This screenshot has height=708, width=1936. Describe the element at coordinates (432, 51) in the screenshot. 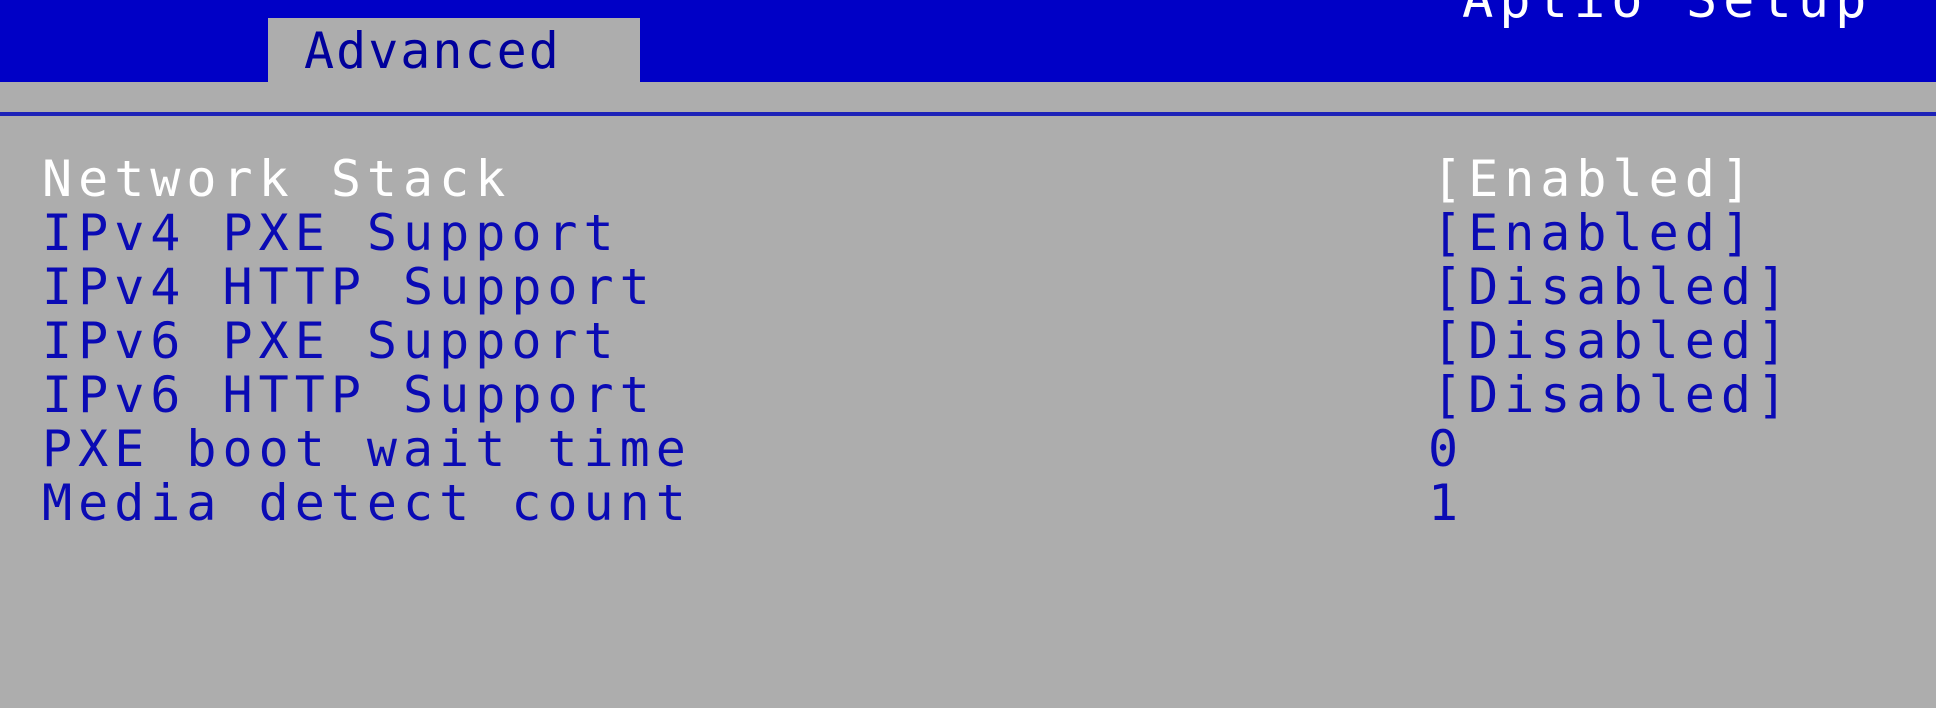

I see `tab-advanced-label: Advanced` at that location.